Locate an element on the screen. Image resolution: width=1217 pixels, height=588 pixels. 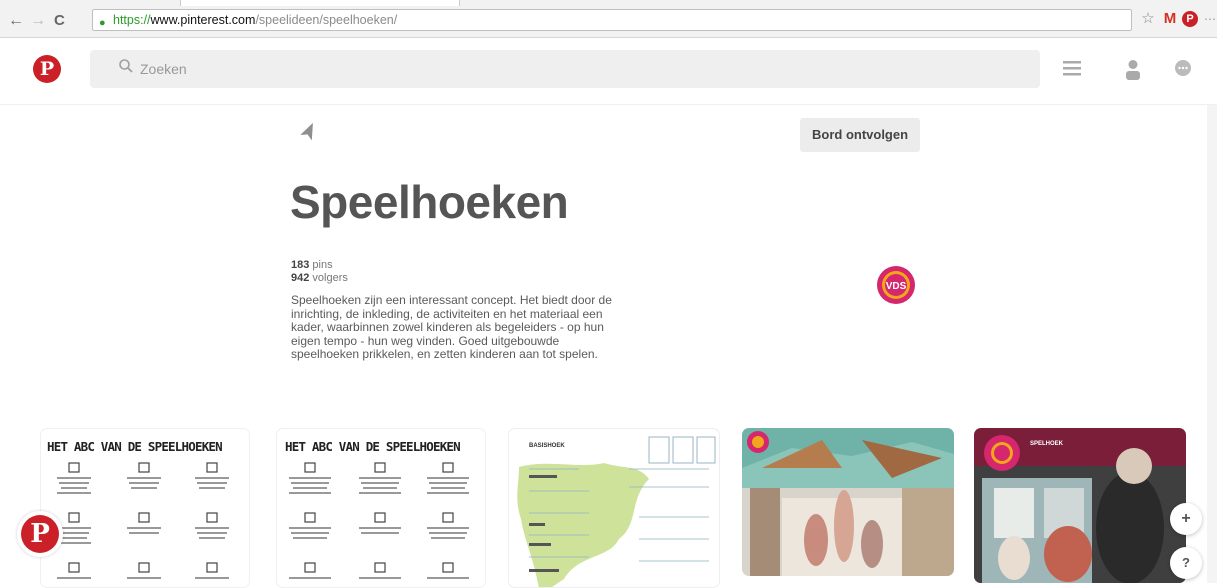
board-stats: 183 pins 942 volgers is located at coordinates (319, 272).